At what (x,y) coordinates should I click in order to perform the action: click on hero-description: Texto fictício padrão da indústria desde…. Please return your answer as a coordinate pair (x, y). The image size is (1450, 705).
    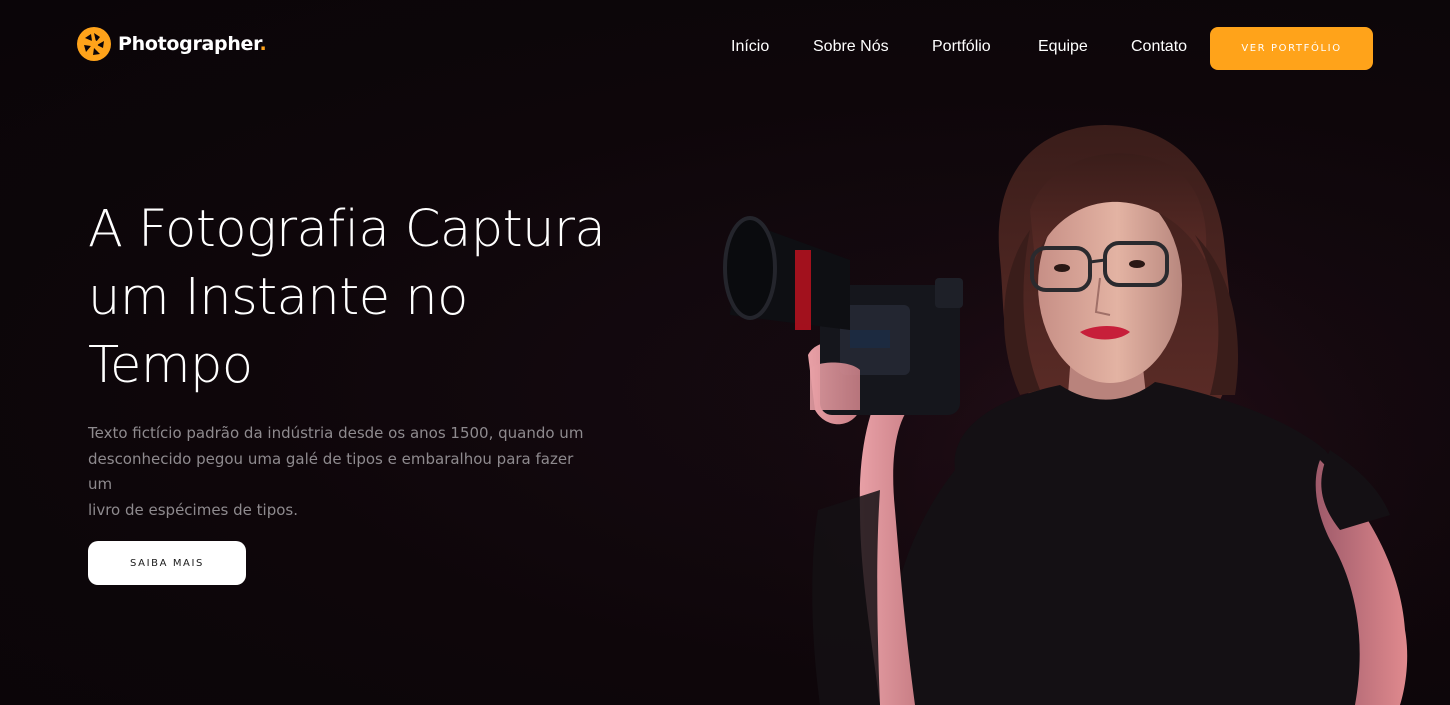
    Looking at the image, I should click on (343, 472).